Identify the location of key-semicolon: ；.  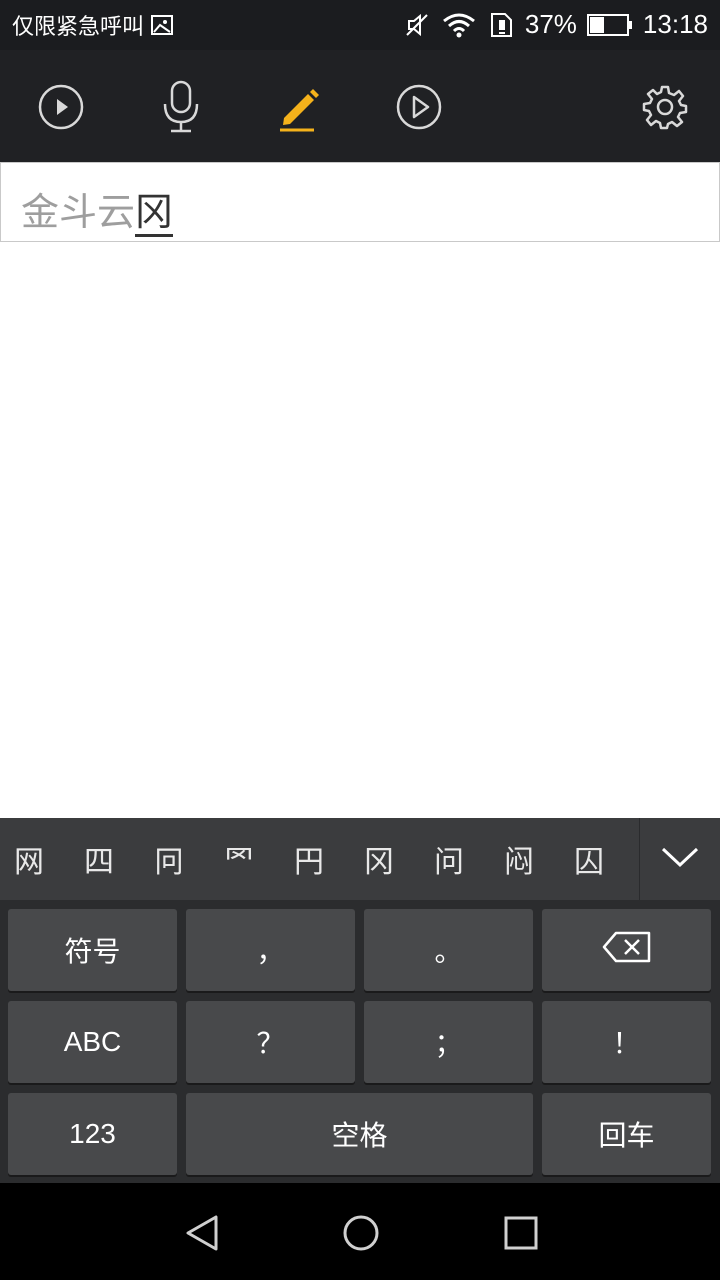
(448, 1042).